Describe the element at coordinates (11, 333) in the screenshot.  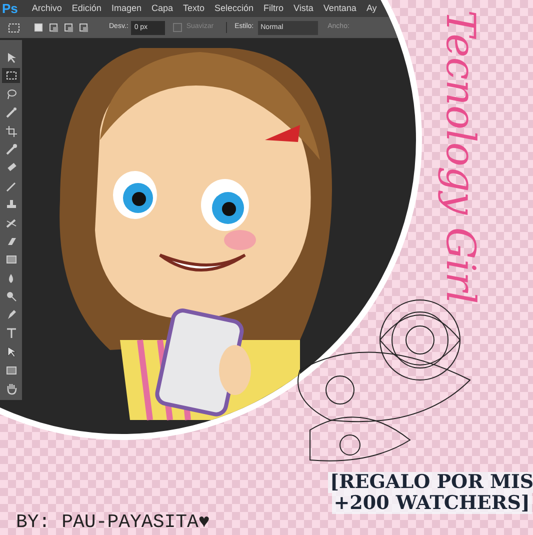
I see `type-tool-icon` at that location.